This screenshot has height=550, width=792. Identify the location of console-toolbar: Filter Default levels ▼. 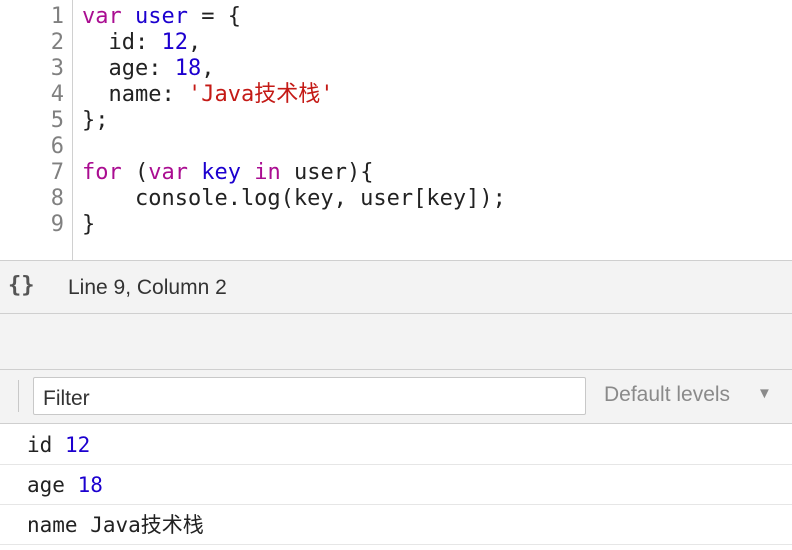
(396, 397).